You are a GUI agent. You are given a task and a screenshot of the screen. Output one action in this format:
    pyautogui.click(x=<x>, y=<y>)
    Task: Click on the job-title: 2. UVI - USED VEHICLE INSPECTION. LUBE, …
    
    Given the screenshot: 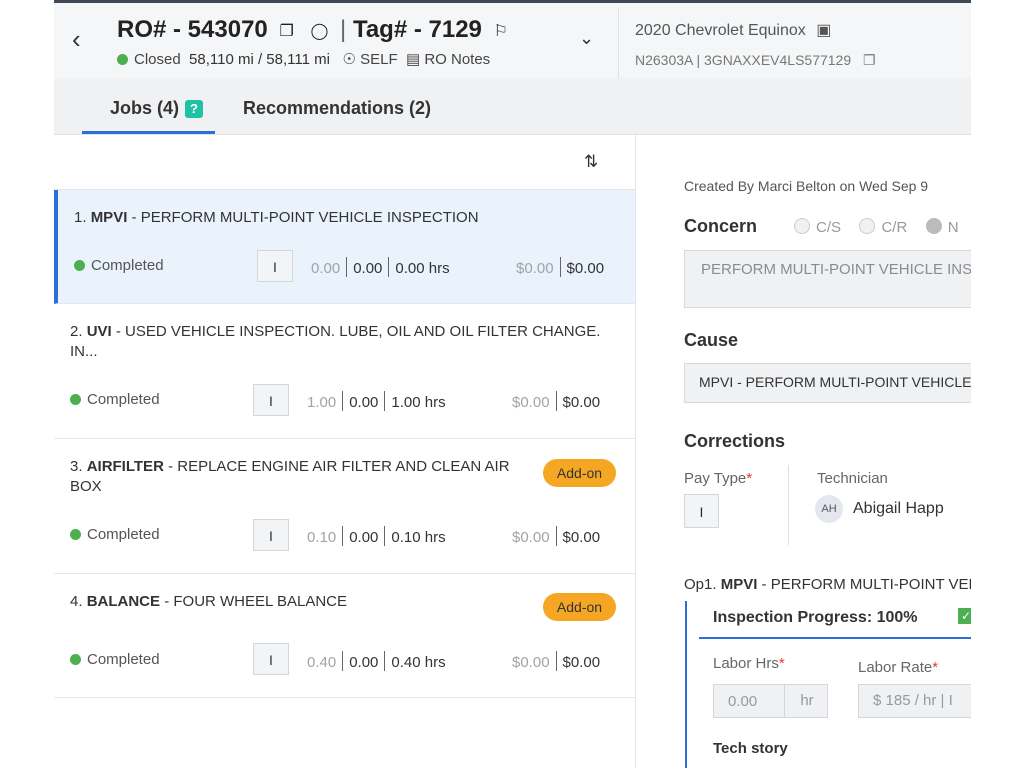 What is the action you would take?
    pyautogui.click(x=335, y=341)
    